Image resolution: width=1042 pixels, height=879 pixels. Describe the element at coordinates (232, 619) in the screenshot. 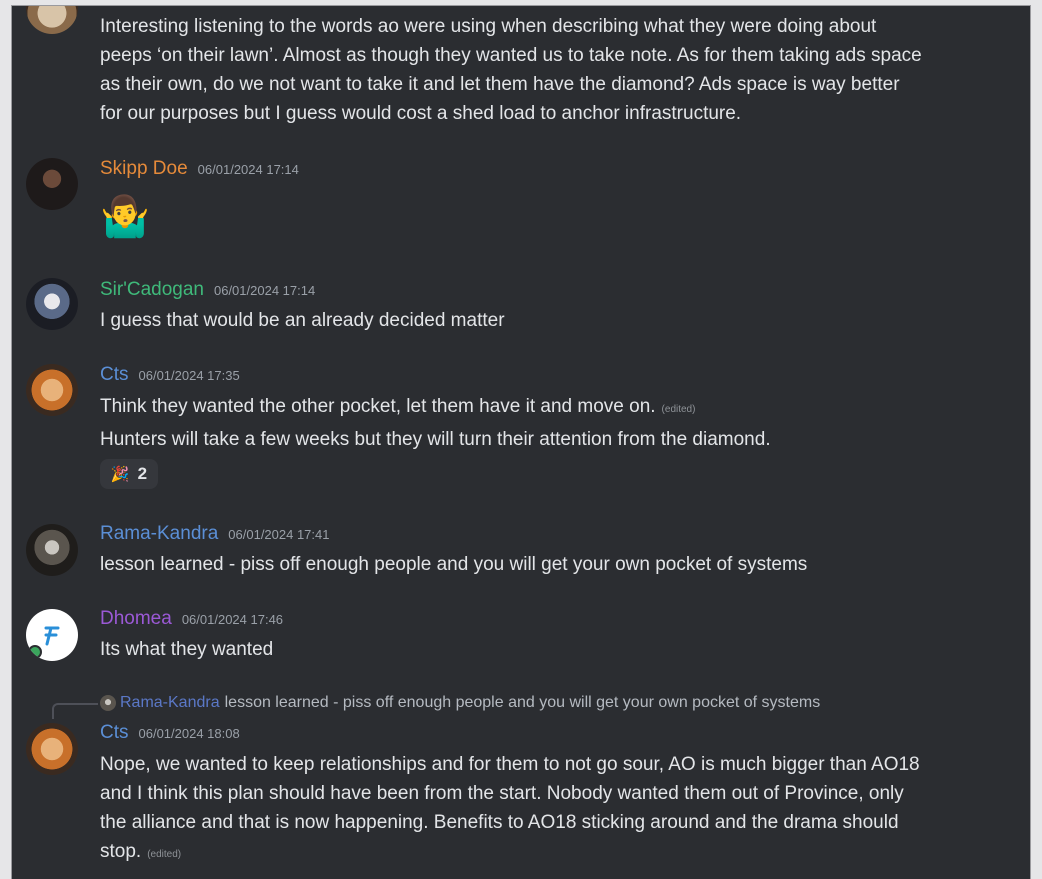

I see `timestamp: 06/01/2024 17:46` at that location.